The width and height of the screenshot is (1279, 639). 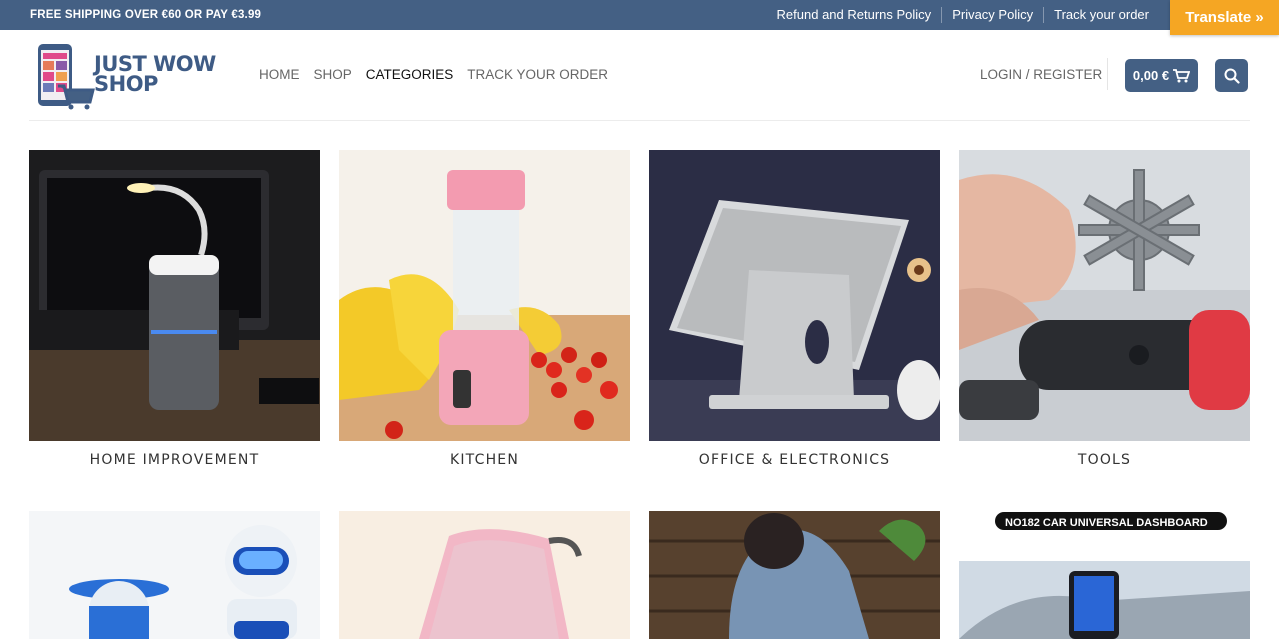 What do you see at coordinates (1101, 15) in the screenshot?
I see `track-order-link: Track your order` at bounding box center [1101, 15].